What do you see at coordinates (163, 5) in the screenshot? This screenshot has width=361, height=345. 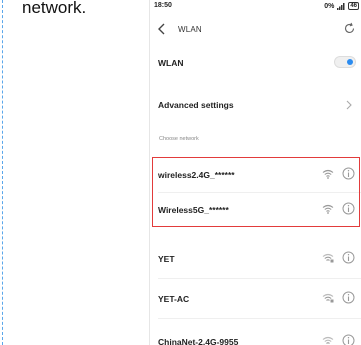 I see `status-time: 18:50` at bounding box center [163, 5].